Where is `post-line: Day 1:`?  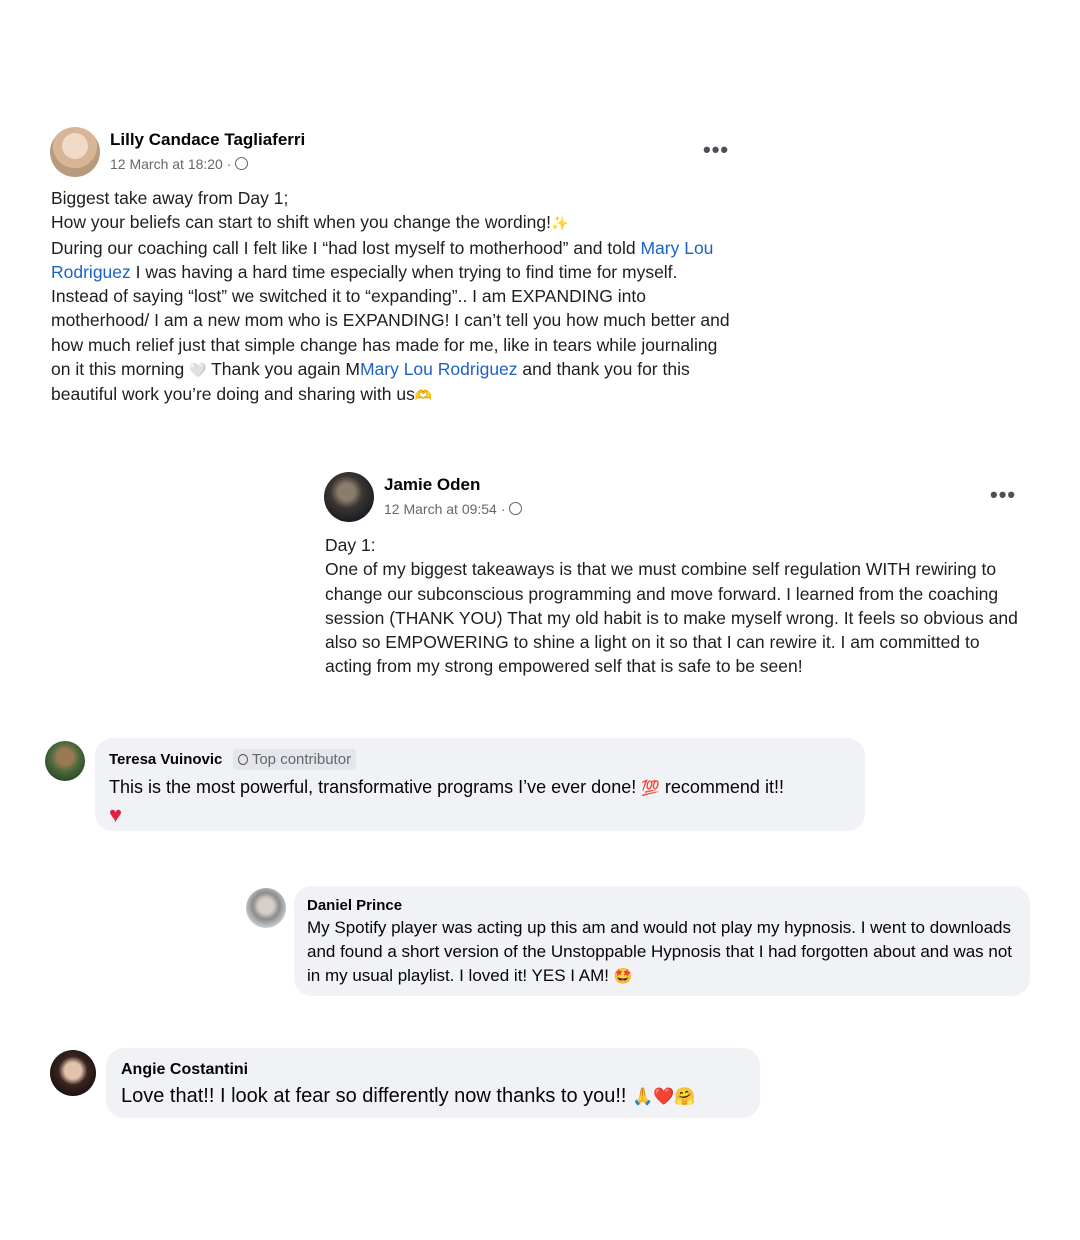
post-line: Day 1: is located at coordinates (350, 545).